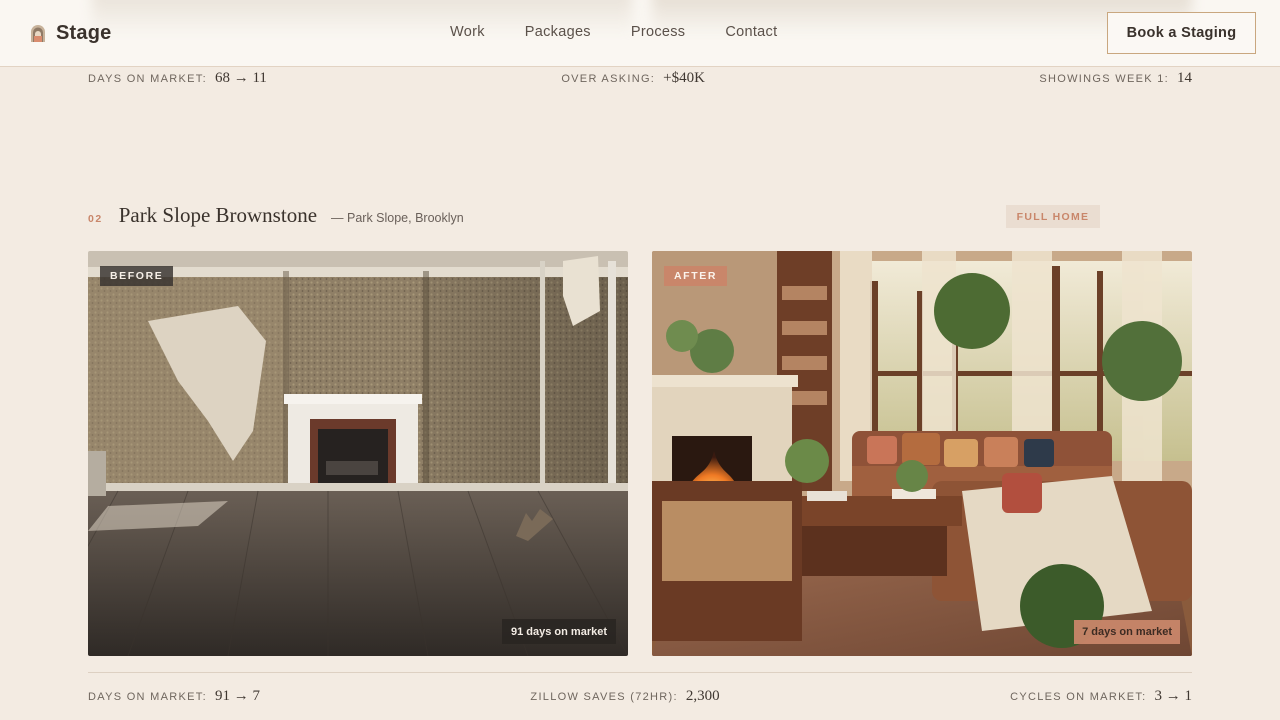 Image resolution: width=1280 pixels, height=720 pixels. I want to click on stat-value: 2,300, so click(702, 696).